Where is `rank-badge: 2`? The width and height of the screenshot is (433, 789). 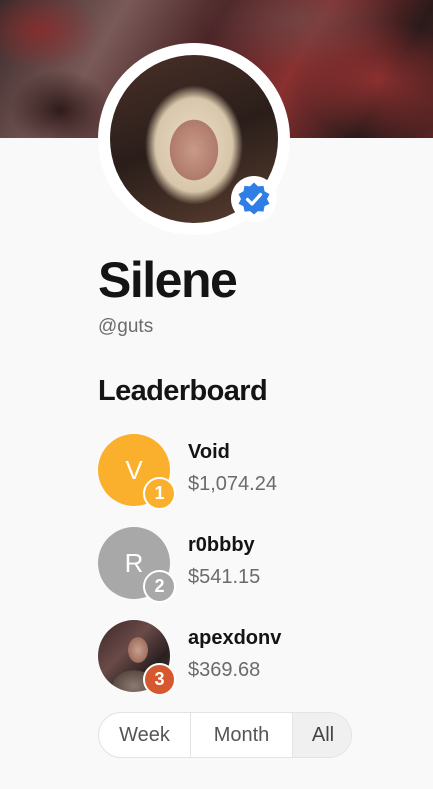
rank-badge: 2 is located at coordinates (159, 586).